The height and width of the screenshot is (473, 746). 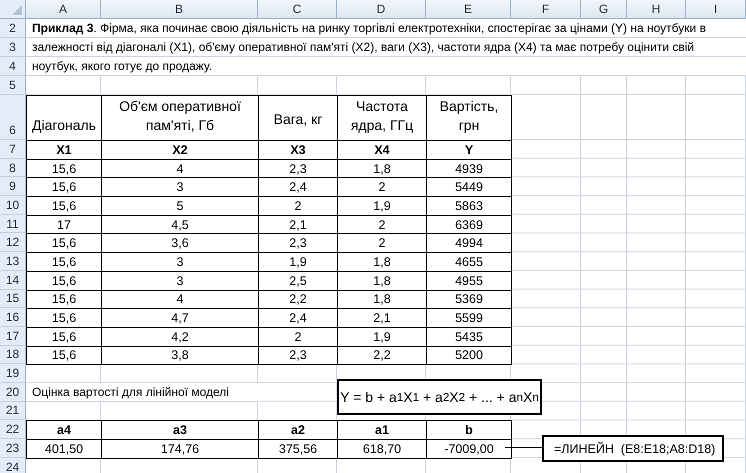 I want to click on table-cell: 5863, so click(x=469, y=206).